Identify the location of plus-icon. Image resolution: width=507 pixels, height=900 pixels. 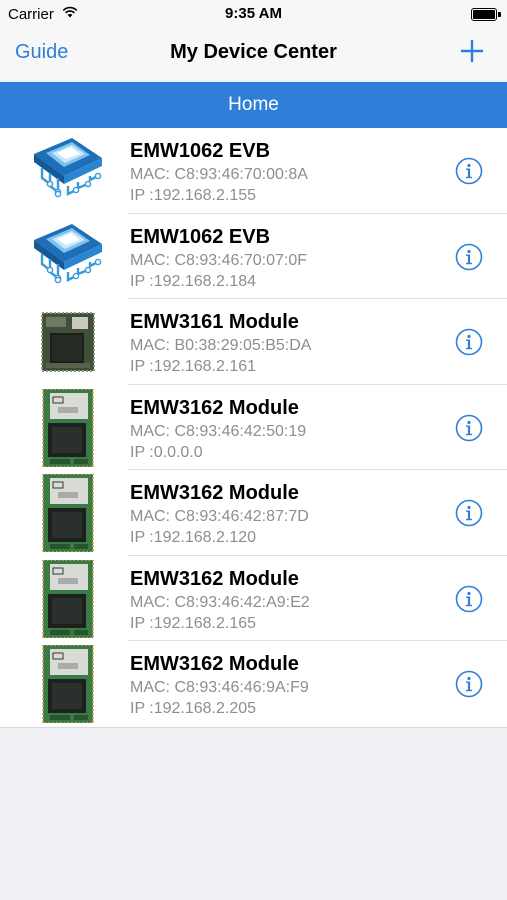
(472, 51).